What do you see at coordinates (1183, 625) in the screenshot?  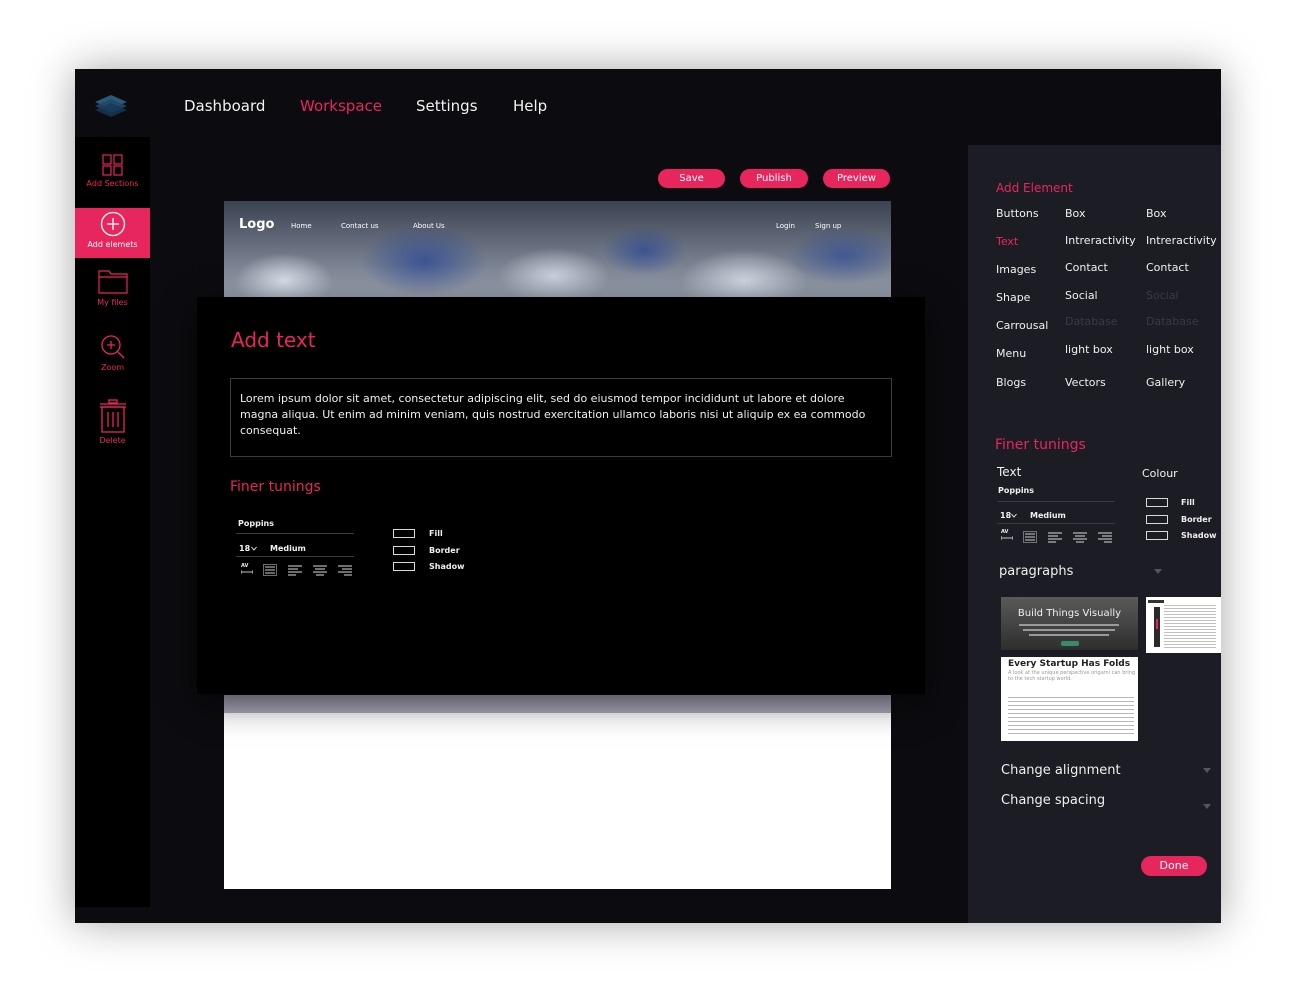 I see `paragraph-thumb-article` at bounding box center [1183, 625].